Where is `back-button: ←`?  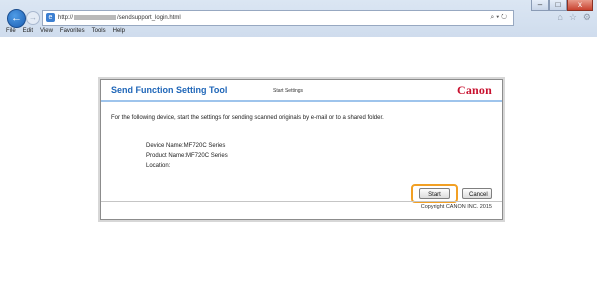
back-button: ← is located at coordinates (16, 18).